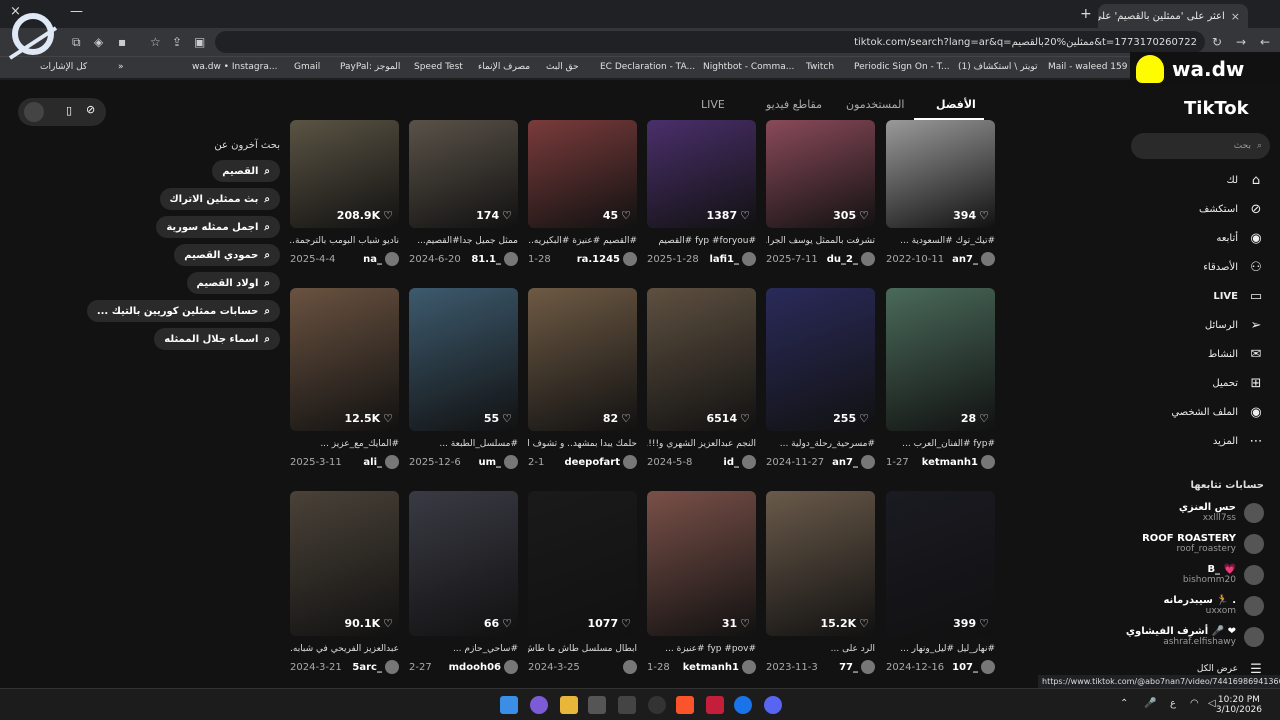 This screenshot has width=1280, height=720. I want to click on nav-profile: ◉ الملف الشخصي, so click(1217, 412).